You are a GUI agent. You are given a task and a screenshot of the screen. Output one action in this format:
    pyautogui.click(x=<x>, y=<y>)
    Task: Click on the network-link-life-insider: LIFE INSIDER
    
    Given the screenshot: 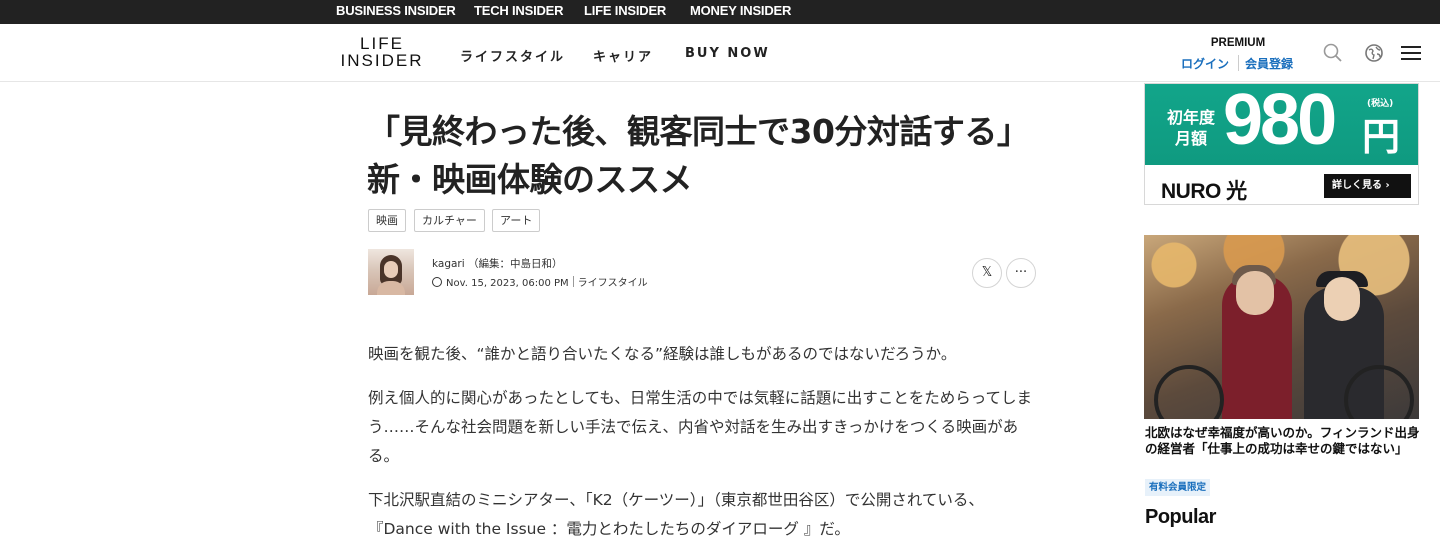 What is the action you would take?
    pyautogui.click(x=625, y=10)
    